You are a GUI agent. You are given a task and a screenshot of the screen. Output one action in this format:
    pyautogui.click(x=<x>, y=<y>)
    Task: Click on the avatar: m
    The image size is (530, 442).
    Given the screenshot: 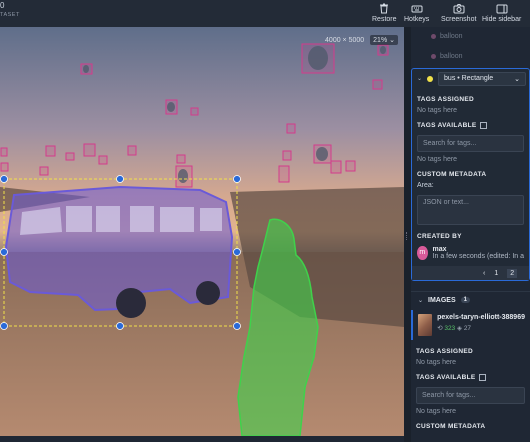 What is the action you would take?
    pyautogui.click(x=422, y=253)
    